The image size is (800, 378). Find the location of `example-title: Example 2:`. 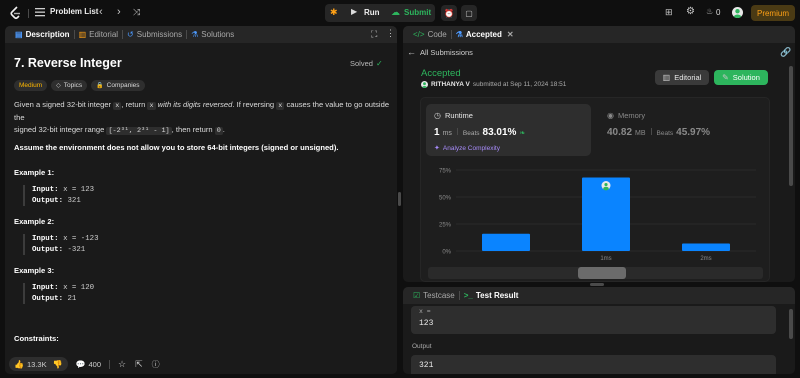

example-title: Example 2: is located at coordinates (34, 221).